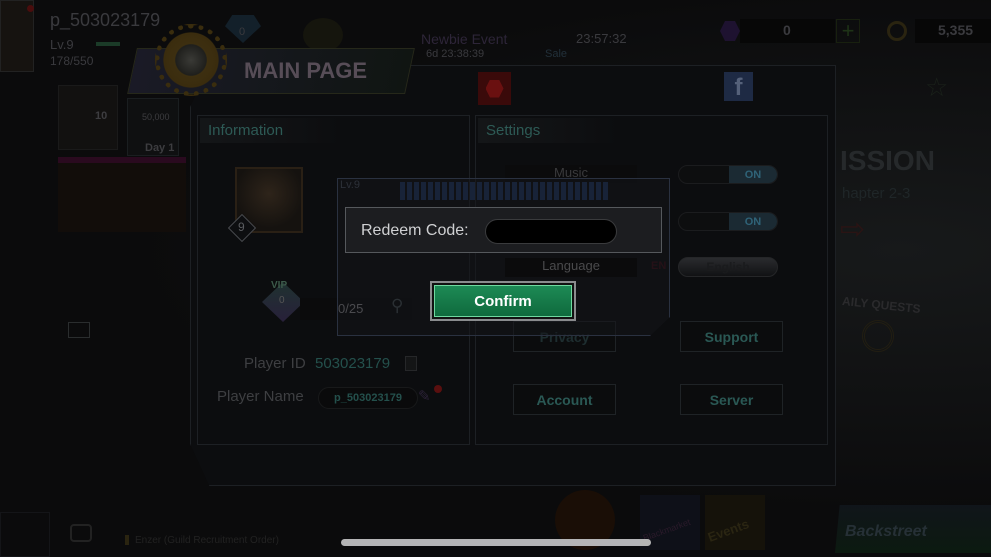 Image resolution: width=991 pixels, height=557 pixels. What do you see at coordinates (551, 231) in the screenshot?
I see `redeem-code-input` at bounding box center [551, 231].